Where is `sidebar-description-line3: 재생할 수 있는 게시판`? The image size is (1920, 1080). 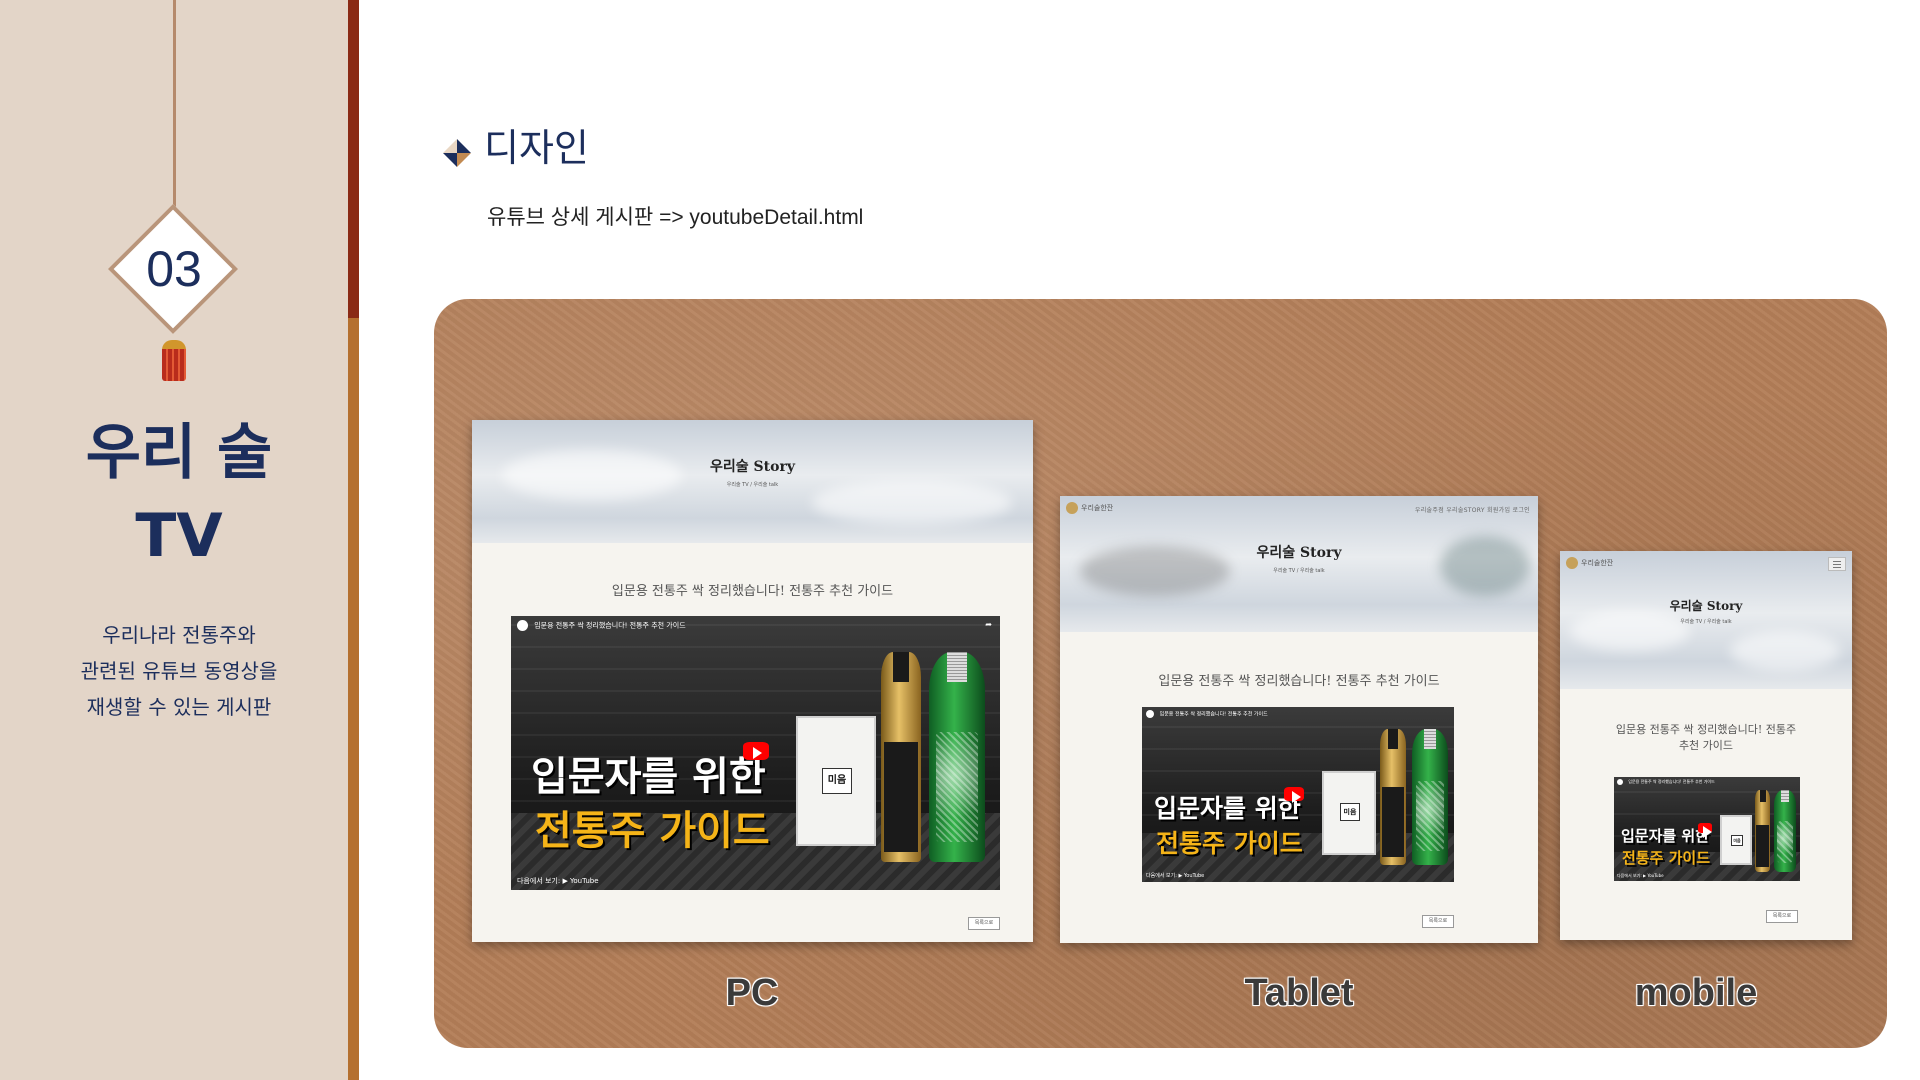
sidebar-description-line3: 재생할 수 있는 게시판 is located at coordinates (179, 707).